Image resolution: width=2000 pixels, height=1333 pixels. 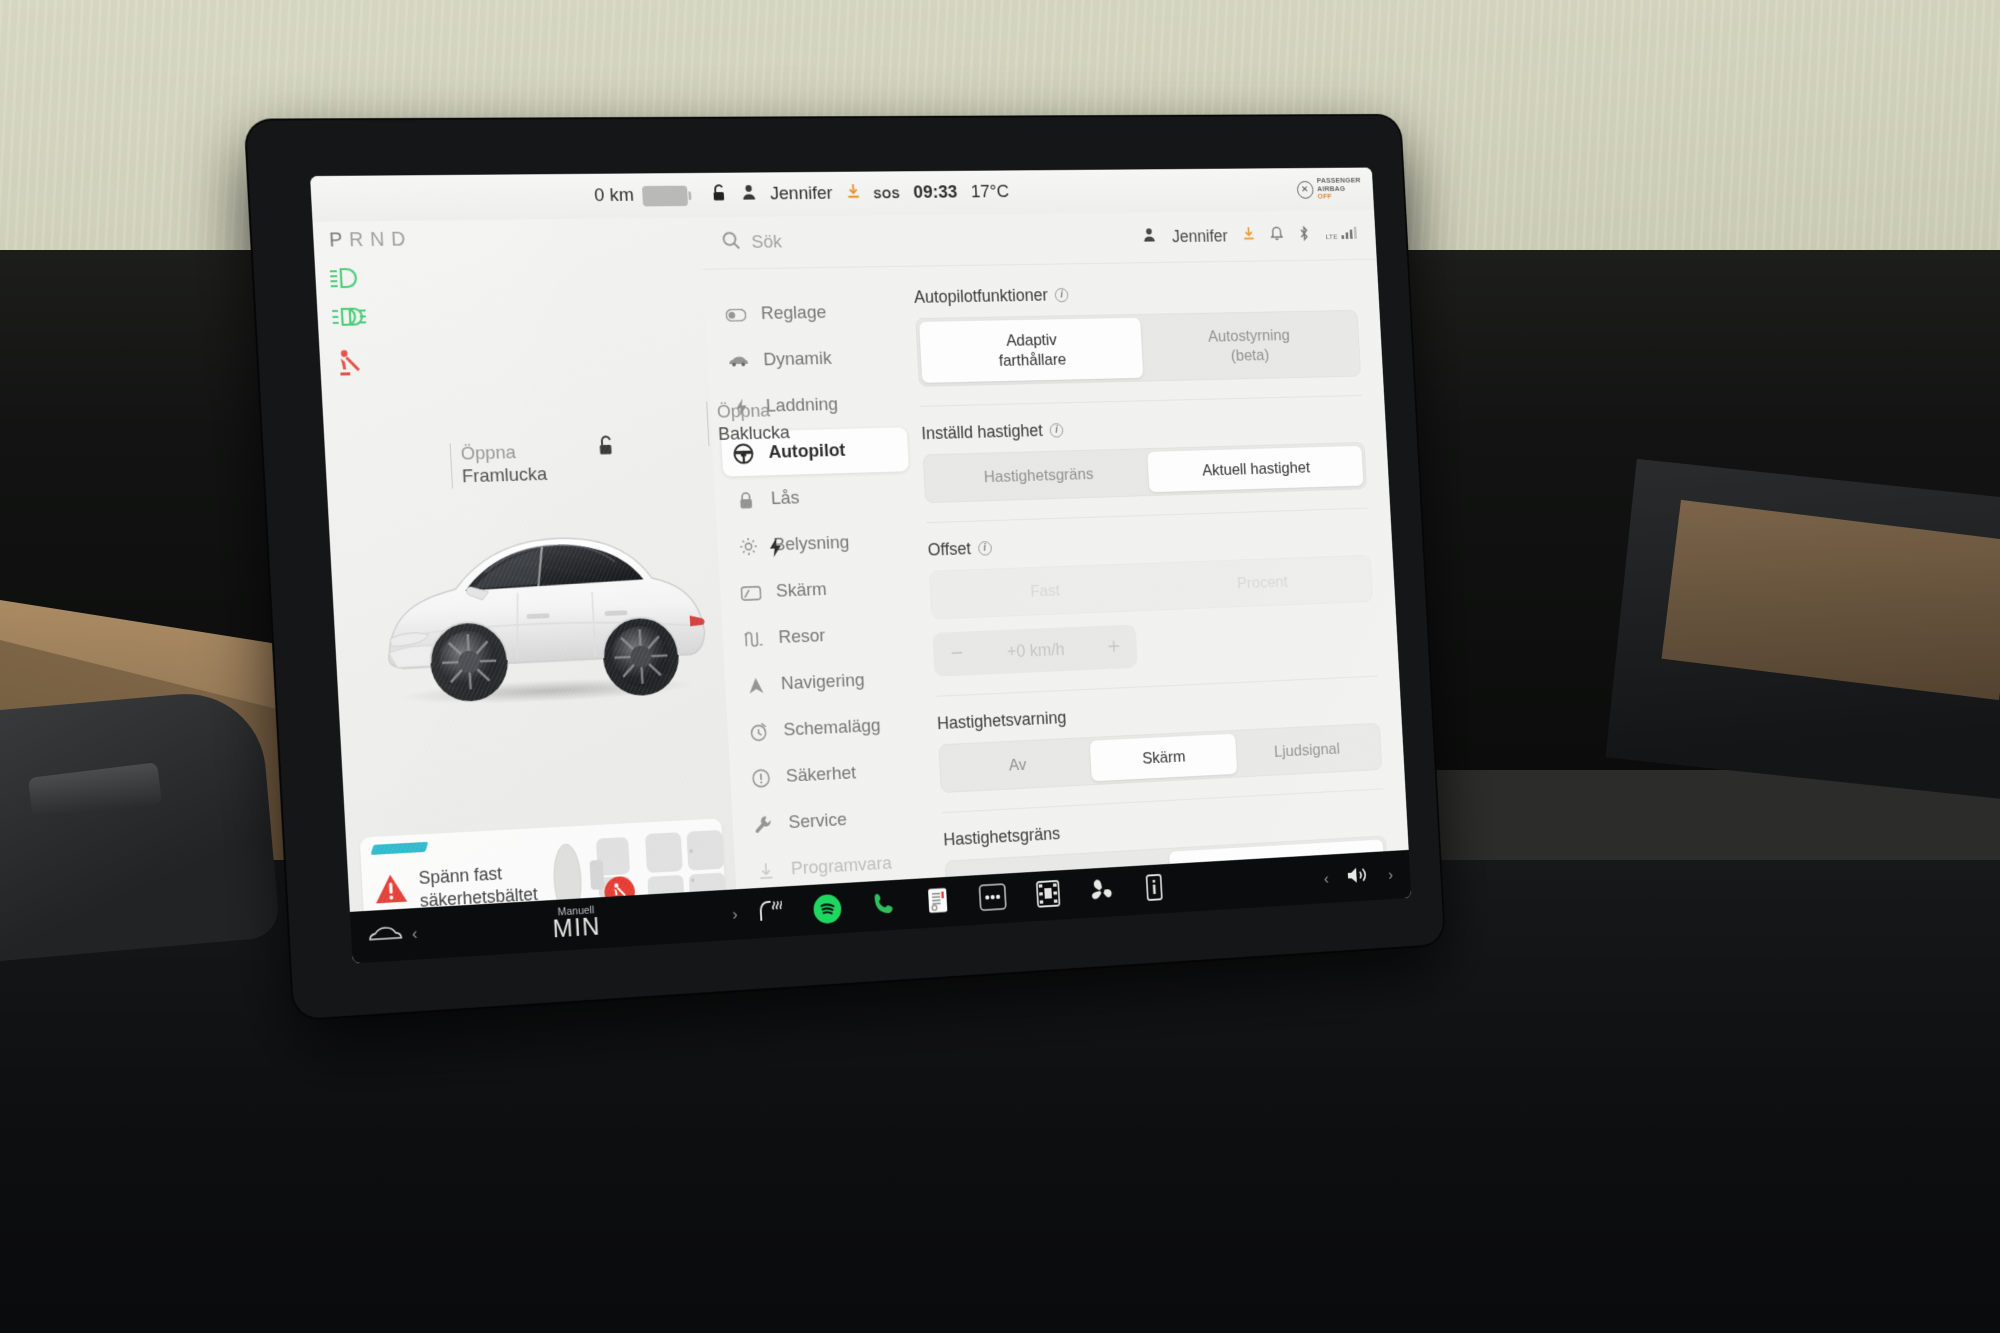 I want to click on sidebar-label: Service, so click(x=818, y=821).